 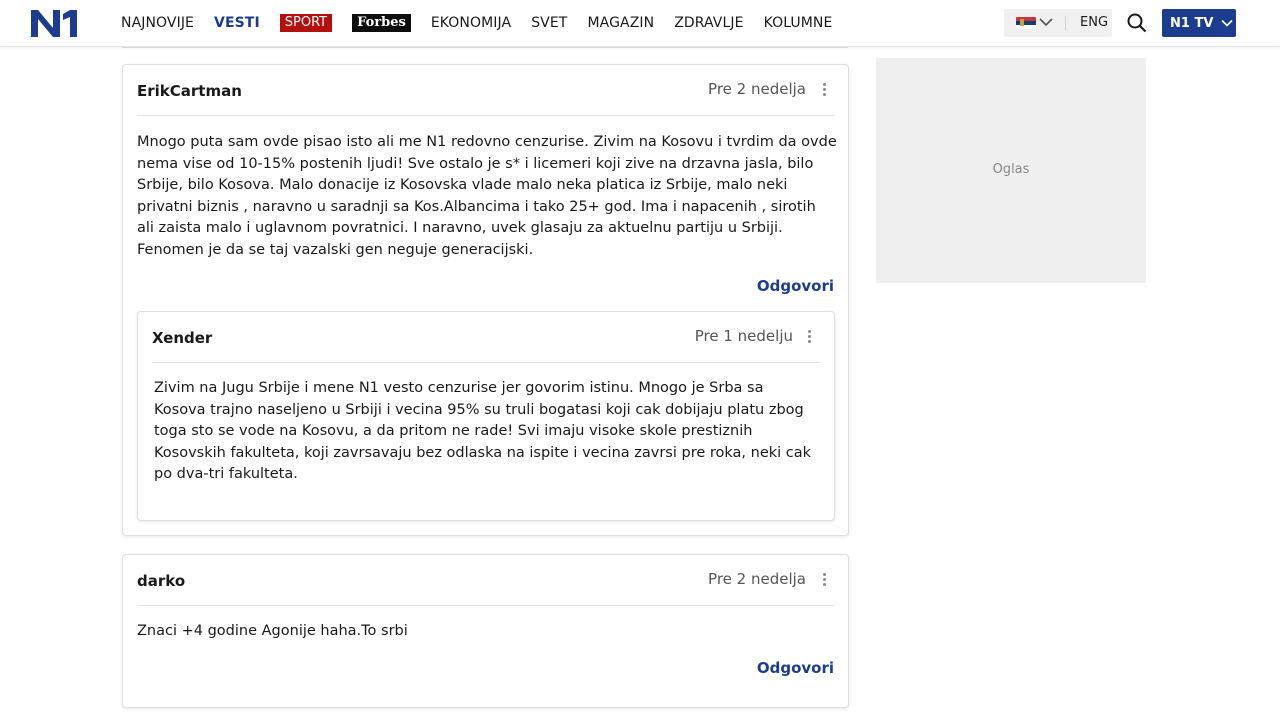 What do you see at coordinates (161, 581) in the screenshot?
I see `comment-author: darko` at bounding box center [161, 581].